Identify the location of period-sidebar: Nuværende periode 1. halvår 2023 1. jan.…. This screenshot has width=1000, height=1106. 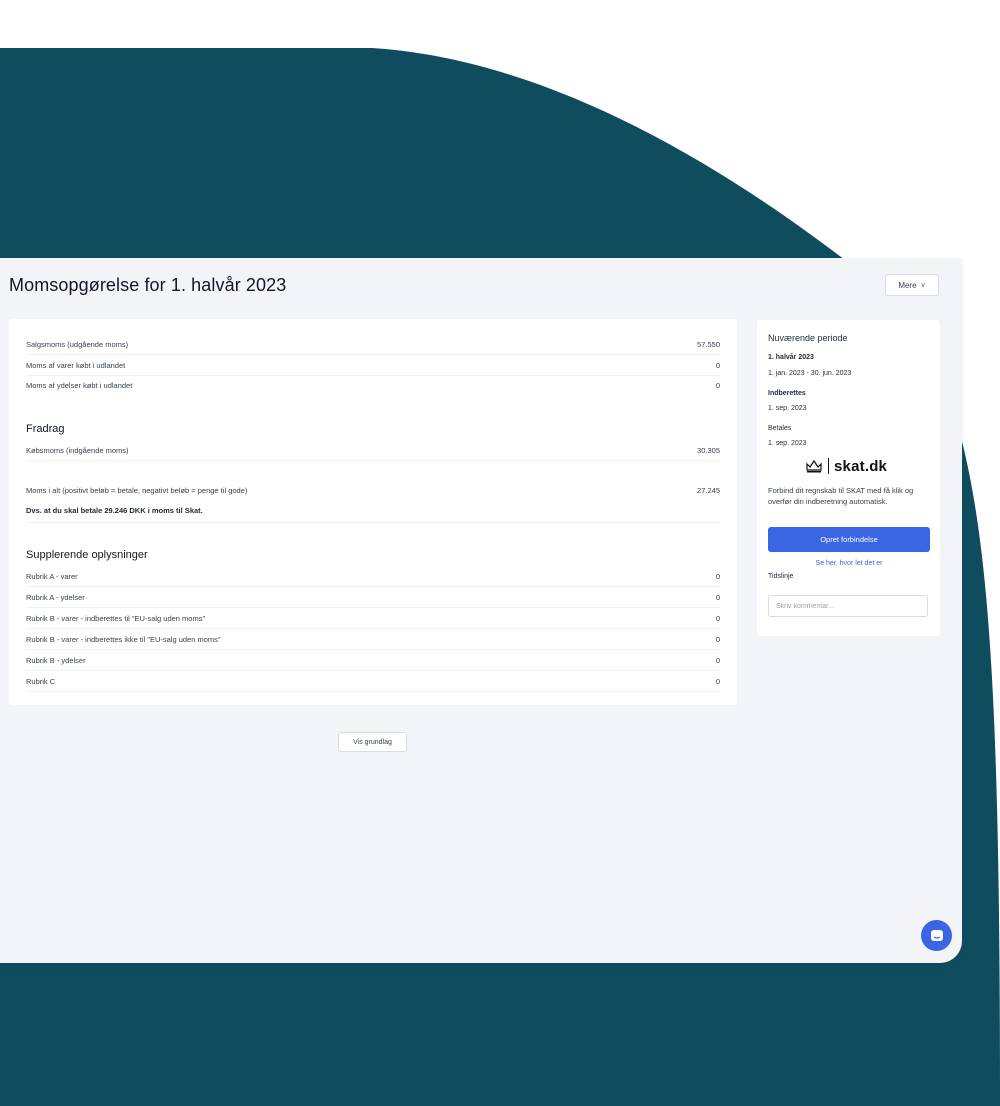
(848, 478).